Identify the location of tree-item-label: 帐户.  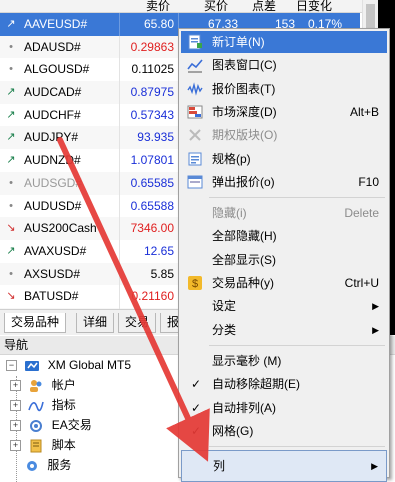
(63, 385).